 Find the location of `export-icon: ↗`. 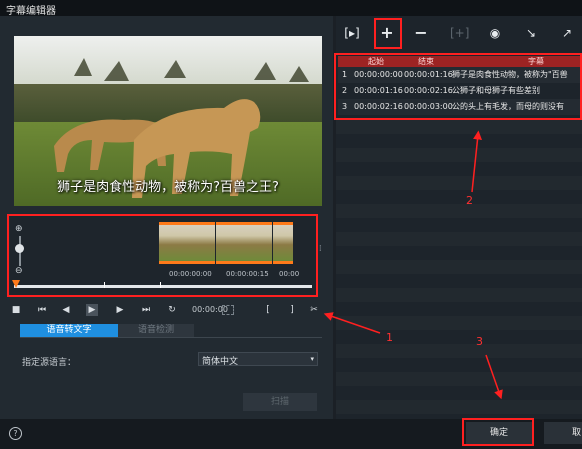

export-icon: ↗ is located at coordinates (567, 33).